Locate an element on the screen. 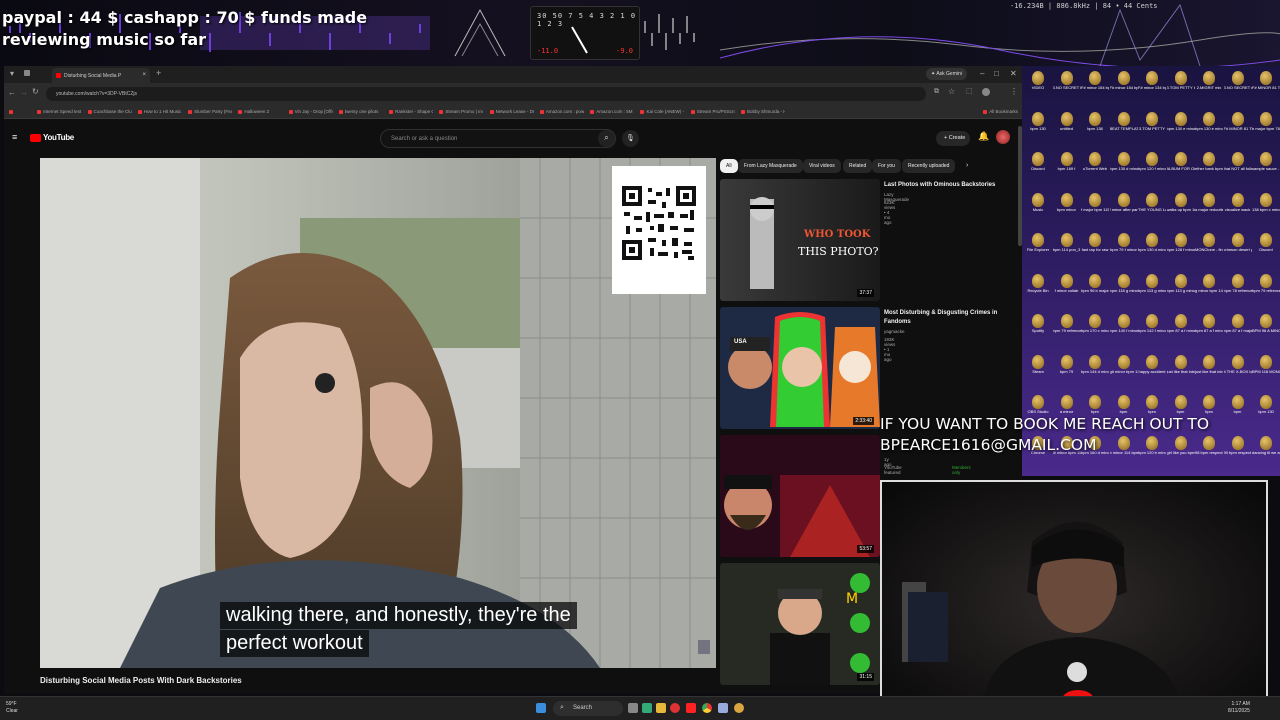  task-view-icon is located at coordinates (633, 708).